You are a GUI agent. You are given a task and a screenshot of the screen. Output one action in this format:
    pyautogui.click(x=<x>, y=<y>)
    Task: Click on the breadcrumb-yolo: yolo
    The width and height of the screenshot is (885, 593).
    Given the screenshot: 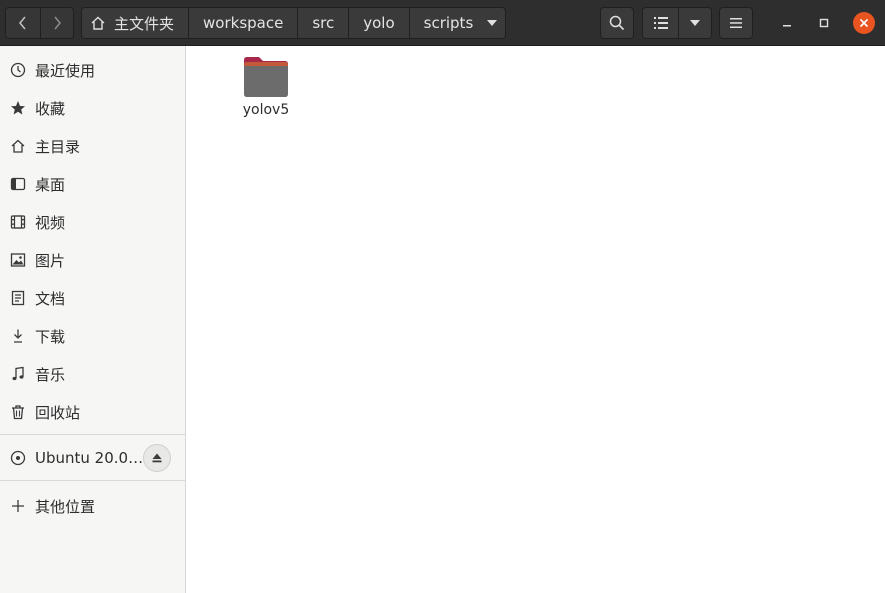 What is the action you would take?
    pyautogui.click(x=378, y=23)
    